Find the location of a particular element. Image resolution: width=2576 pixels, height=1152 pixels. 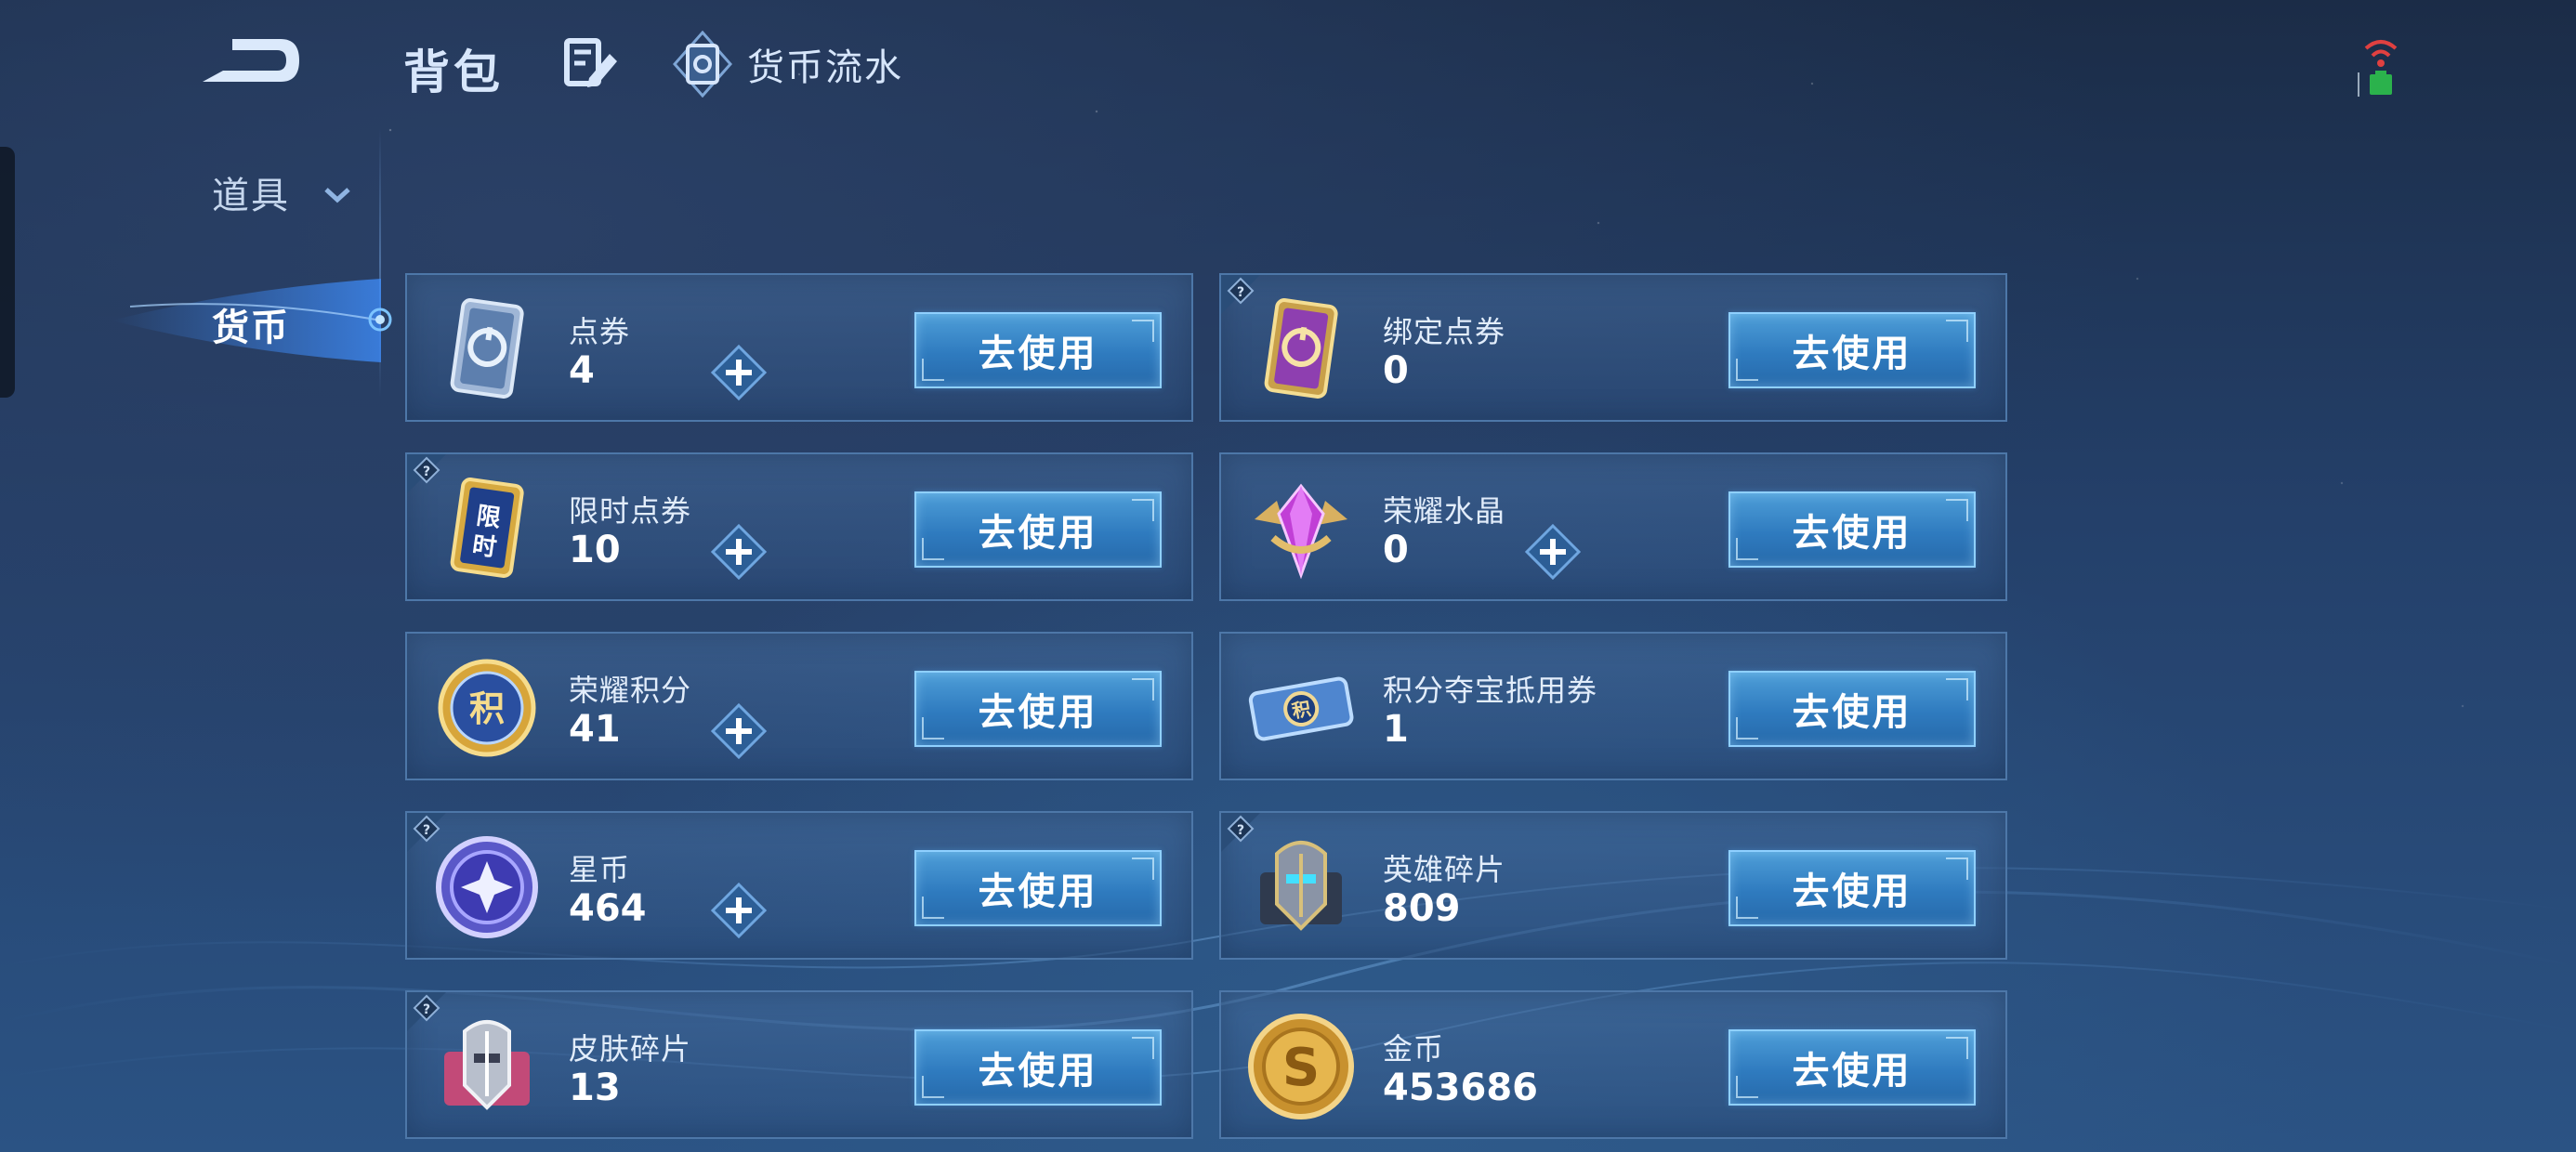

currency-card: ? 绑定点券 0 去使用 is located at coordinates (1613, 347).